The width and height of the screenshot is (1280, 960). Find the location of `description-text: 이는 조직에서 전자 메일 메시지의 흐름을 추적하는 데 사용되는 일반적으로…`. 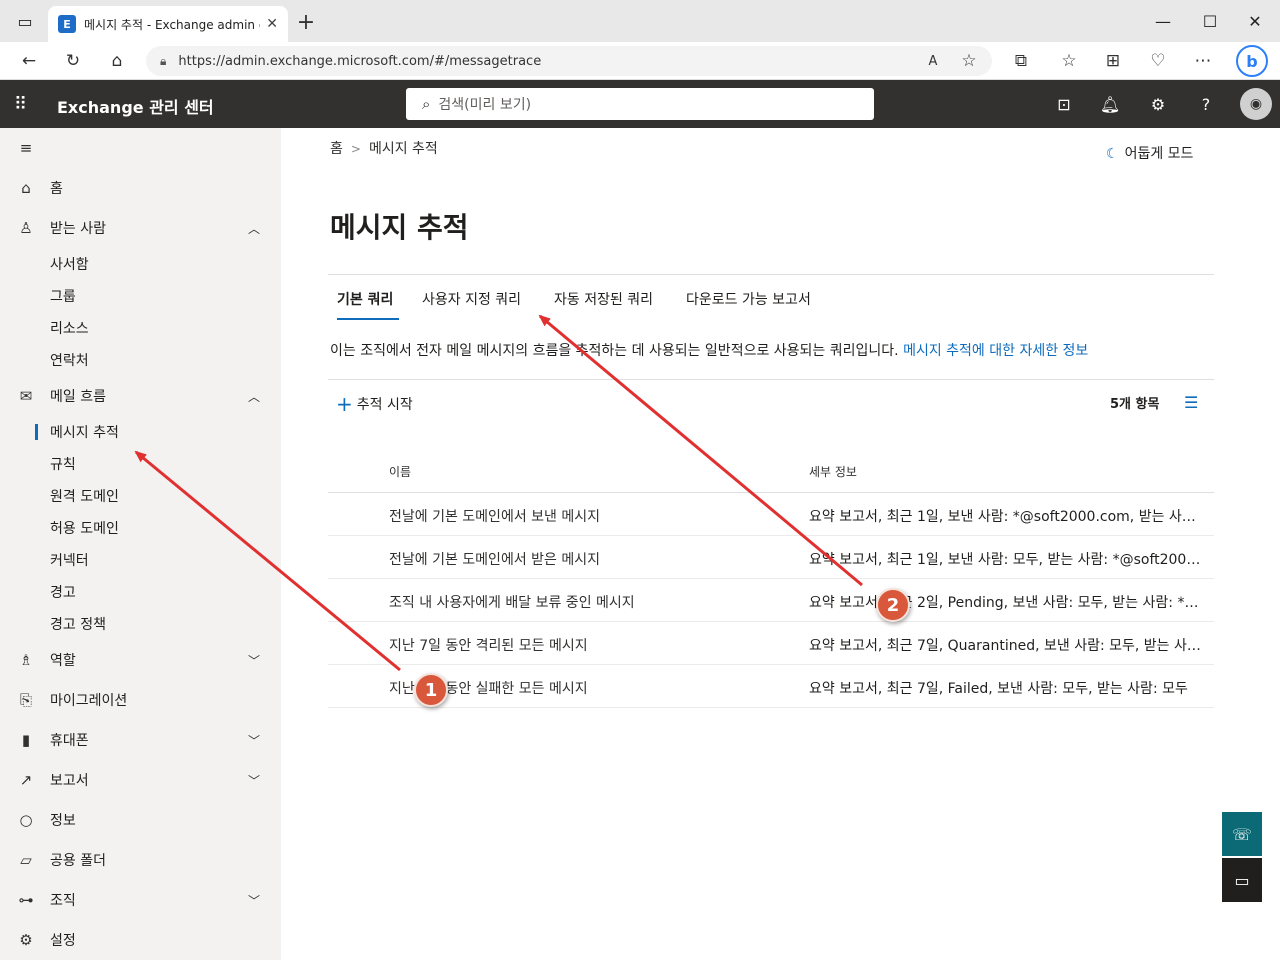

description-text: 이는 조직에서 전자 메일 메시지의 흐름을 추적하는 데 사용되는 일반적으로… is located at coordinates (614, 351).